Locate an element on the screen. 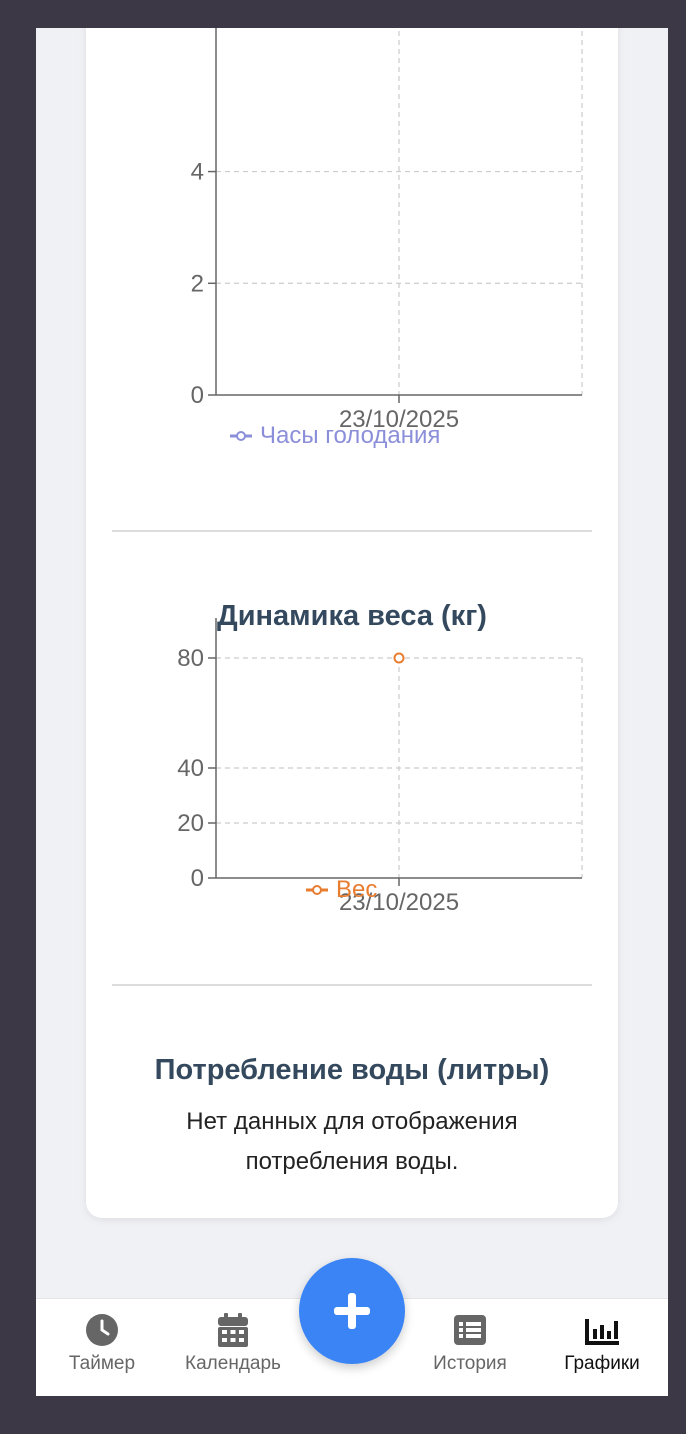 This screenshot has height=1434, width=686. fasting-ytick-label: 2 is located at coordinates (197, 283).